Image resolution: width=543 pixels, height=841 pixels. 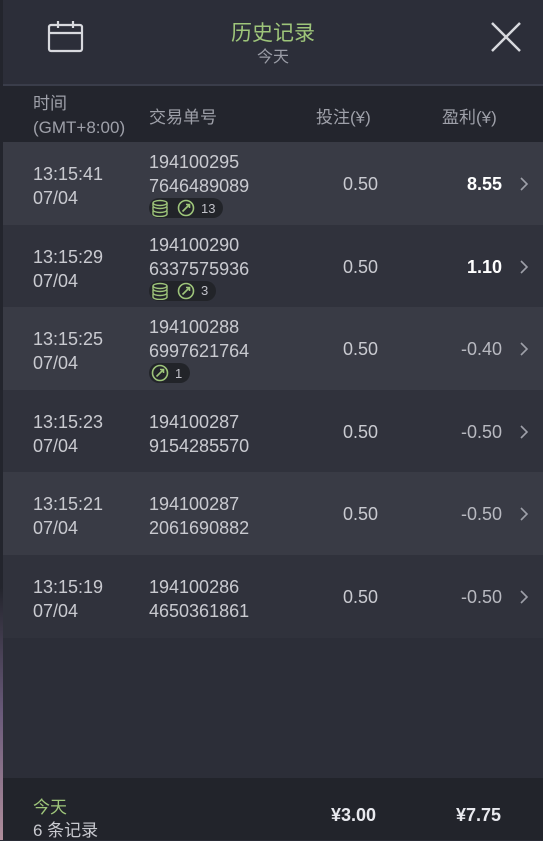 What do you see at coordinates (205, 291) in the screenshot?
I see `row-badge-count: 3` at bounding box center [205, 291].